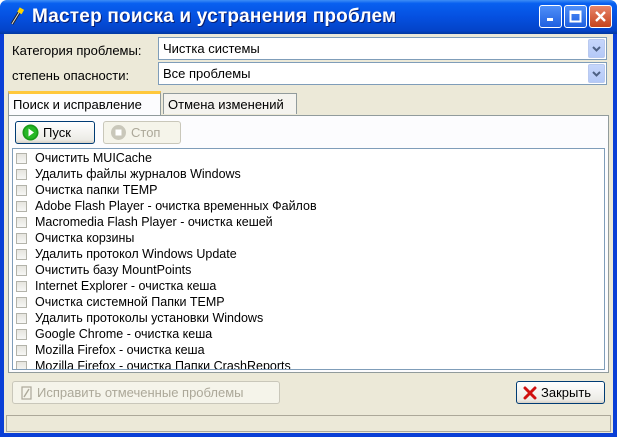  What do you see at coordinates (230, 103) in the screenshot?
I see `tab-undo-changes: Отмена изменений` at bounding box center [230, 103].